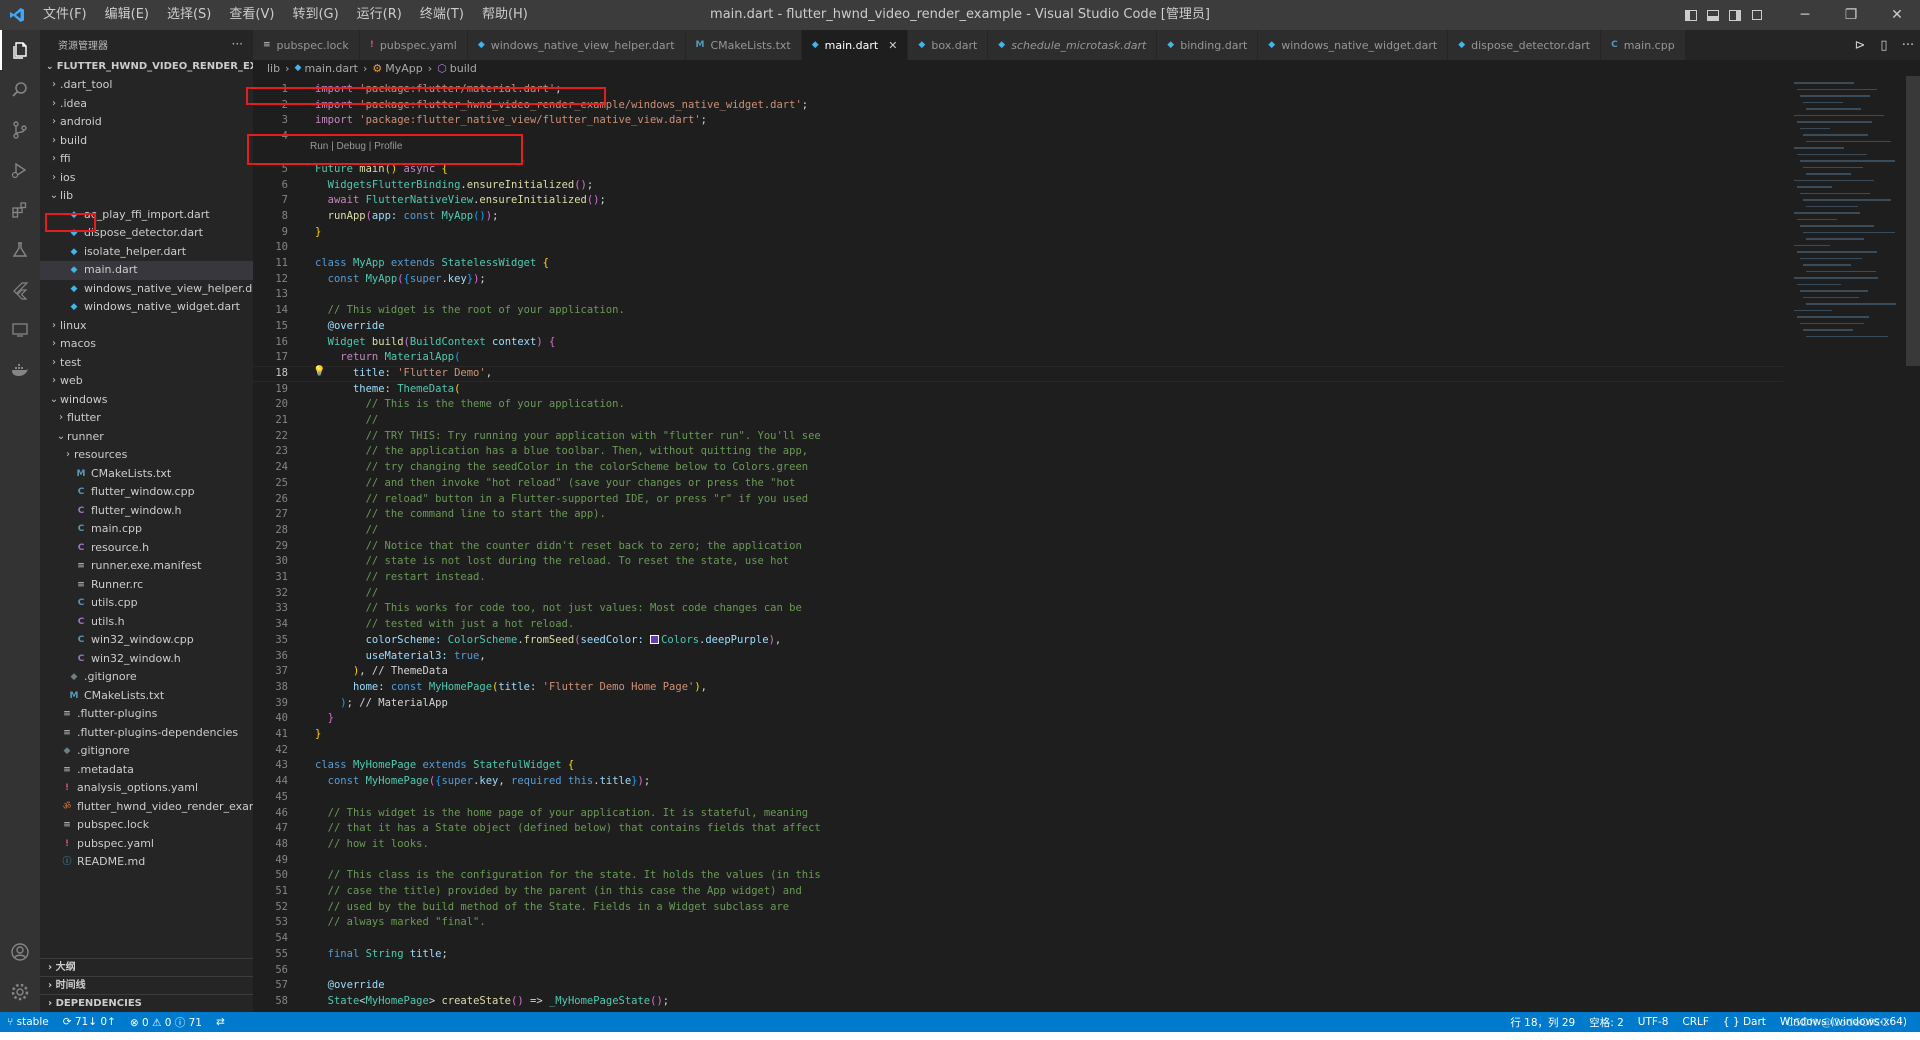  Describe the element at coordinates (576, 45) in the screenshot. I see `editor-tab: ◆ windows_native_view_helper.dart` at that location.